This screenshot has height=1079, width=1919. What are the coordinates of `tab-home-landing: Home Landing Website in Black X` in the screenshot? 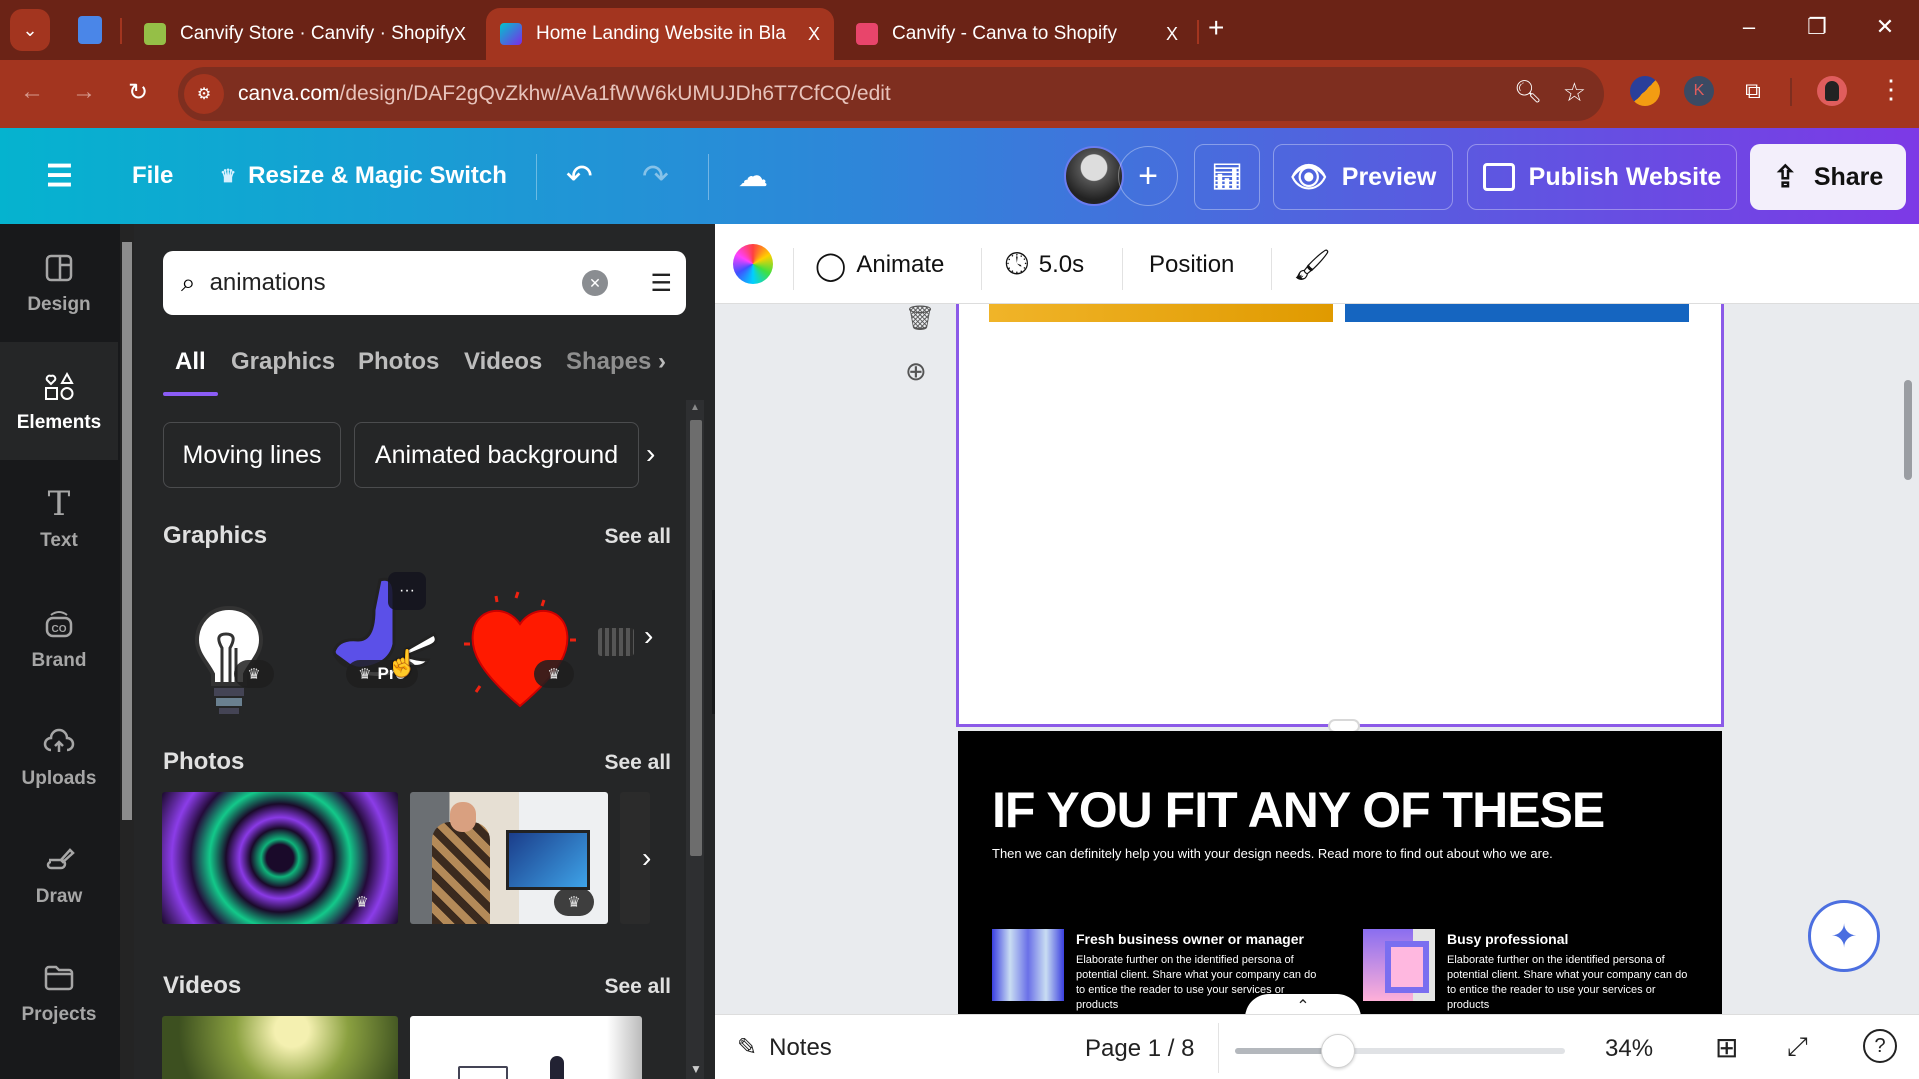 It's located at (660, 34).